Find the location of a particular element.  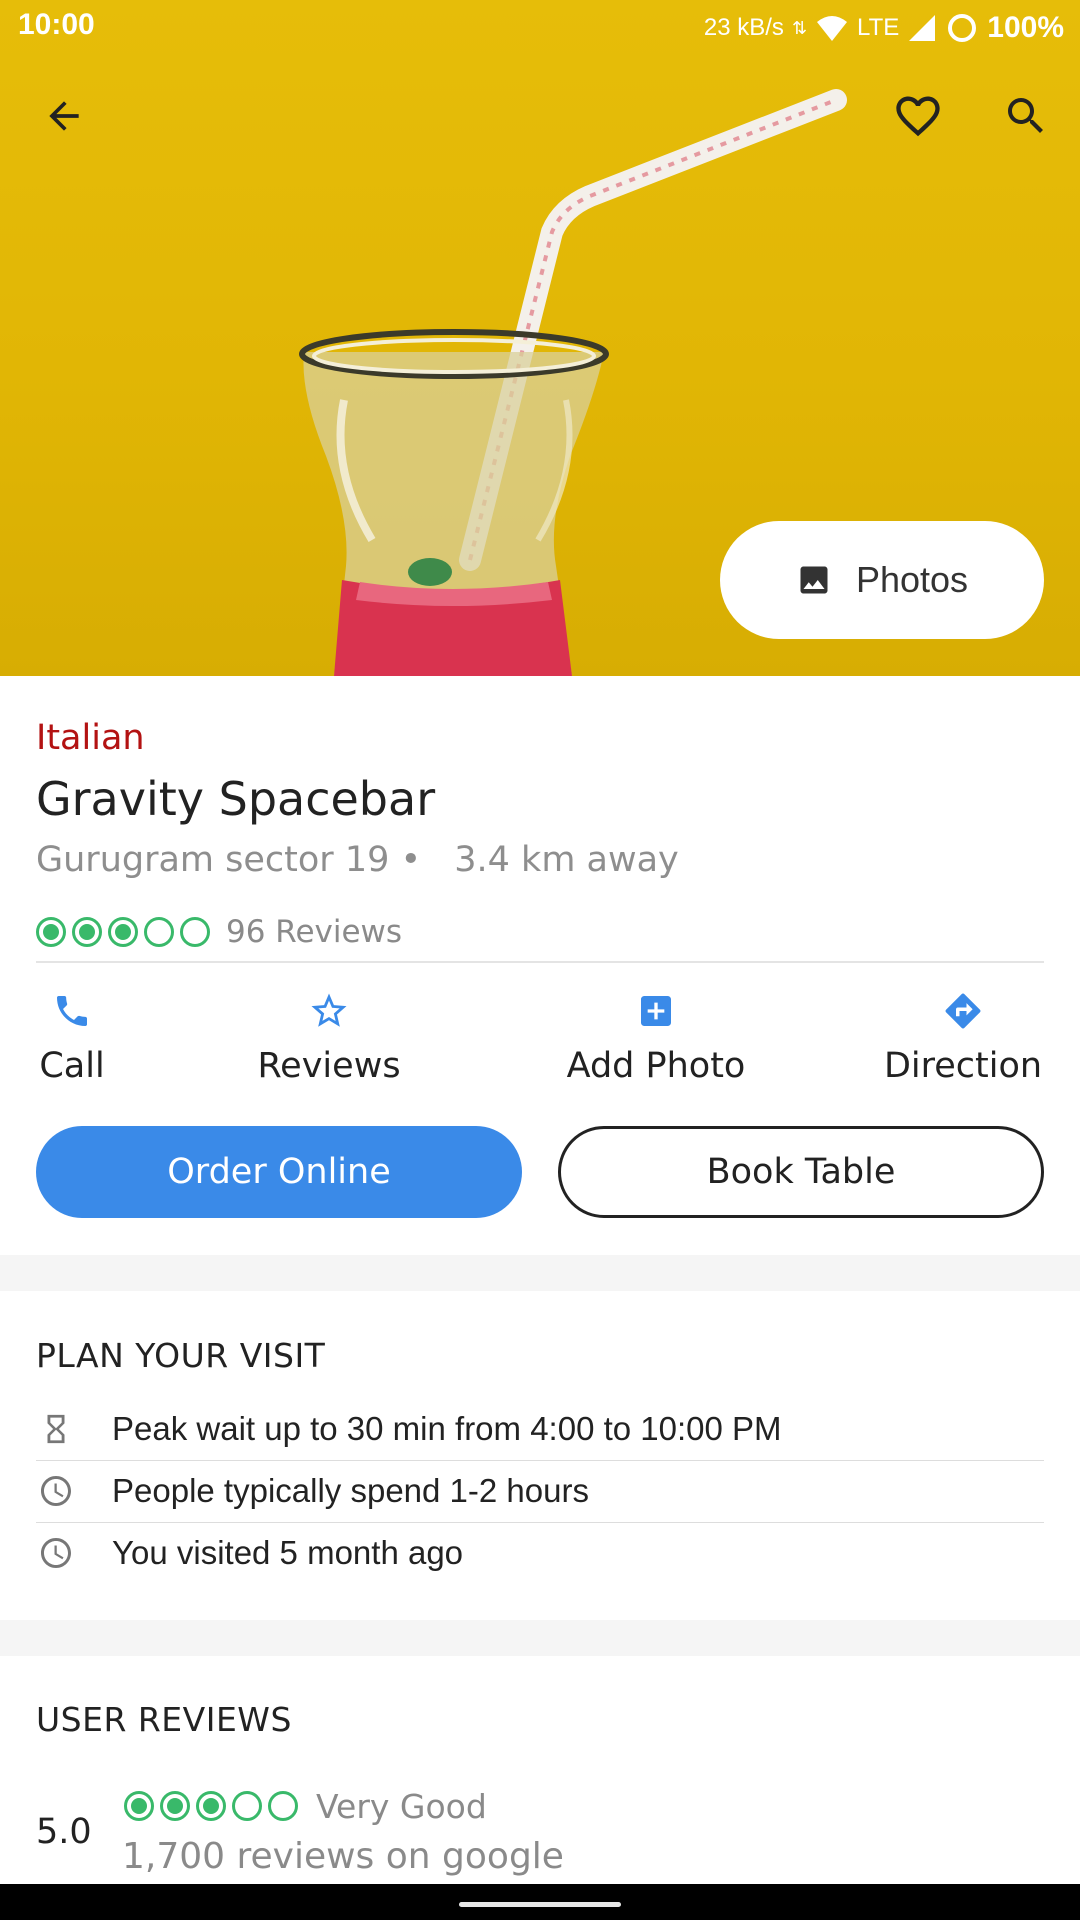

photos-button: Photos is located at coordinates (882, 580).